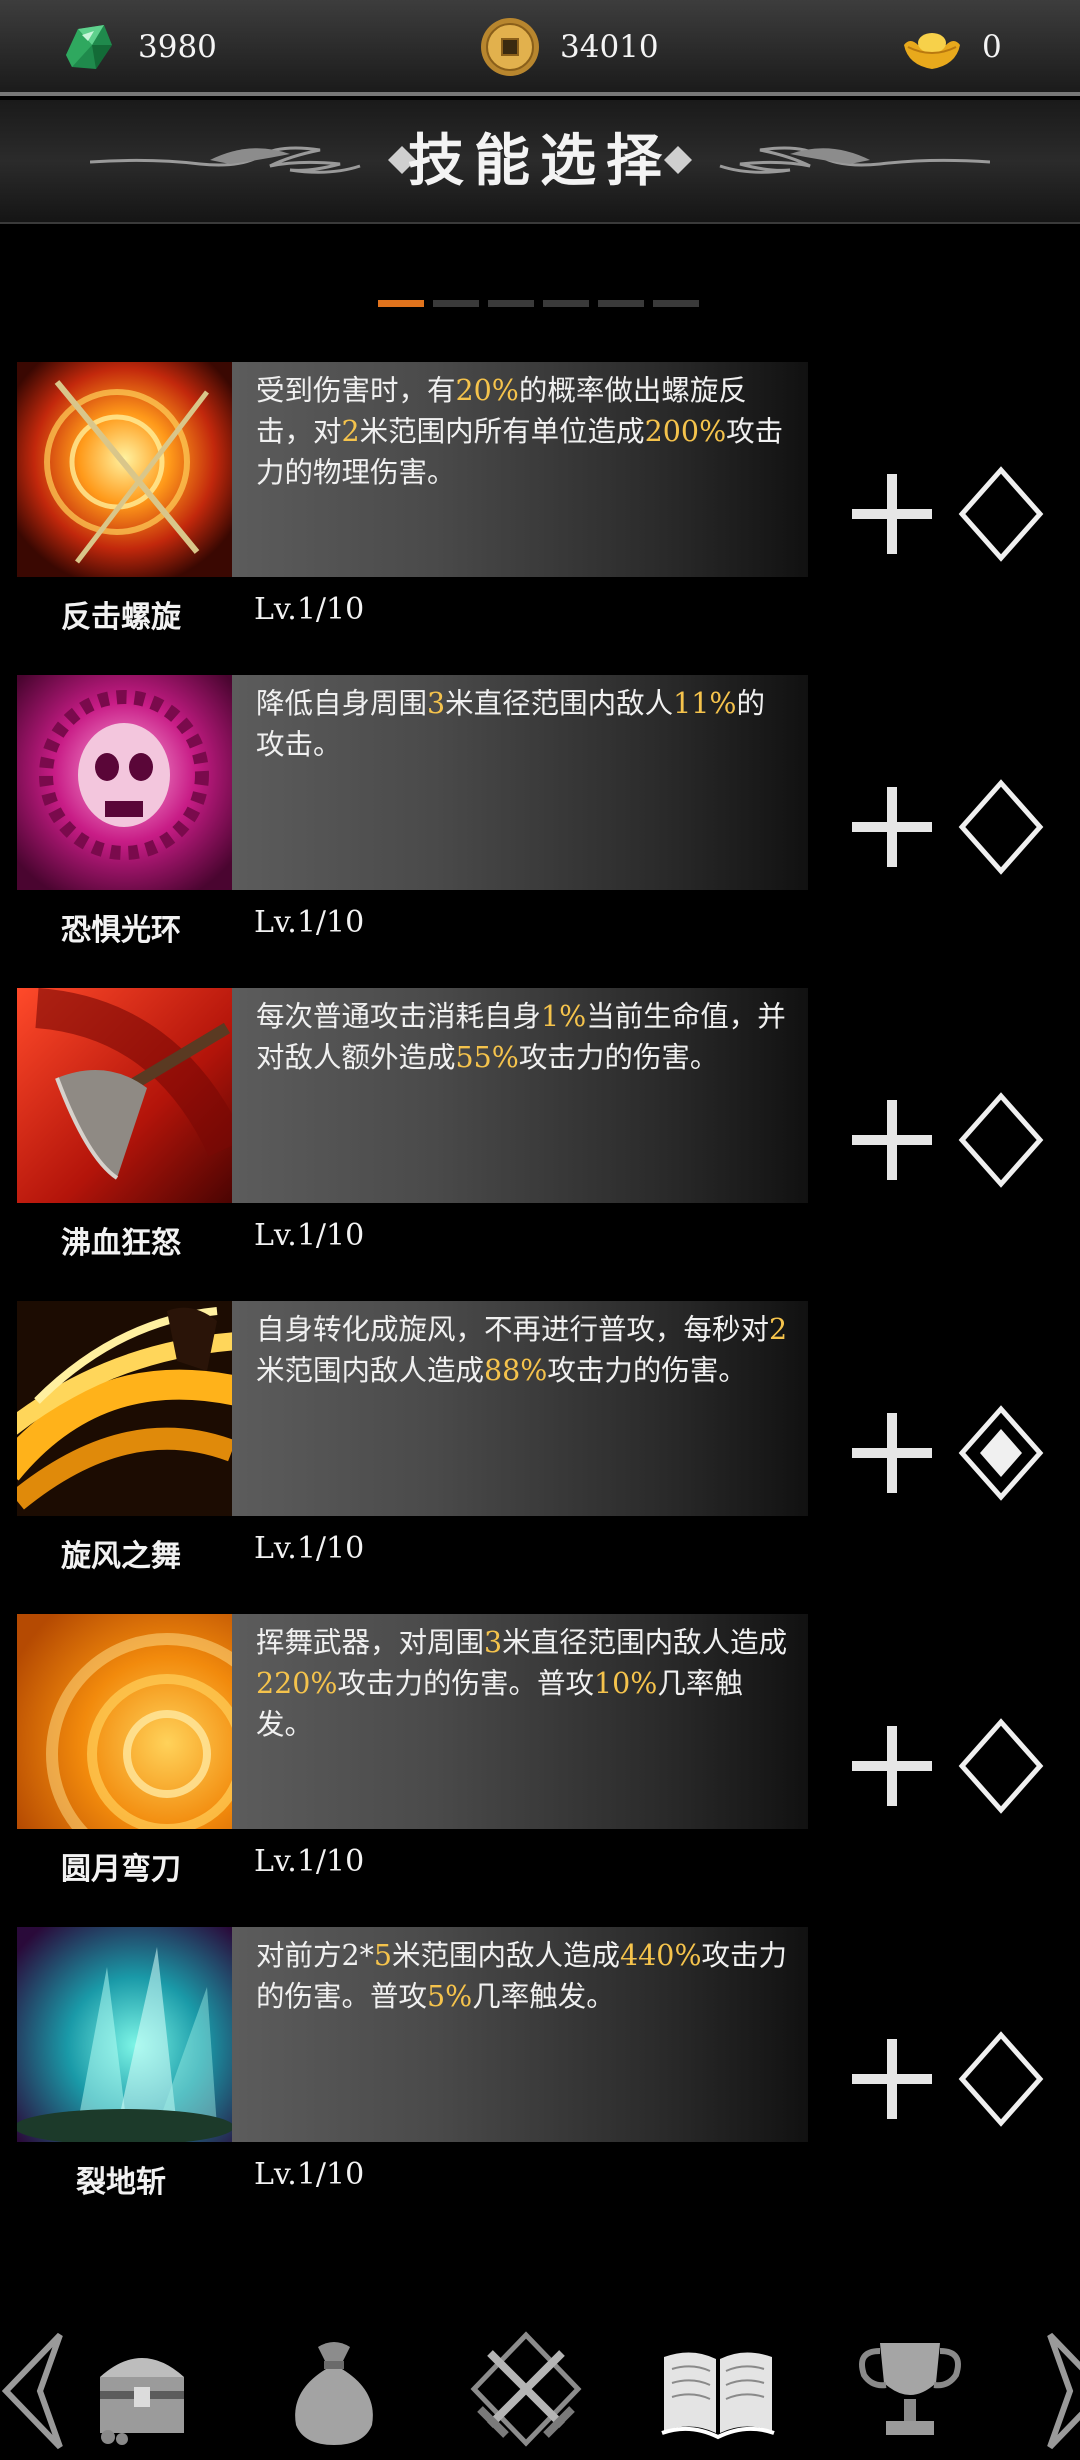  I want to click on nav-next-arrow-icon, so click(1060, 2391).